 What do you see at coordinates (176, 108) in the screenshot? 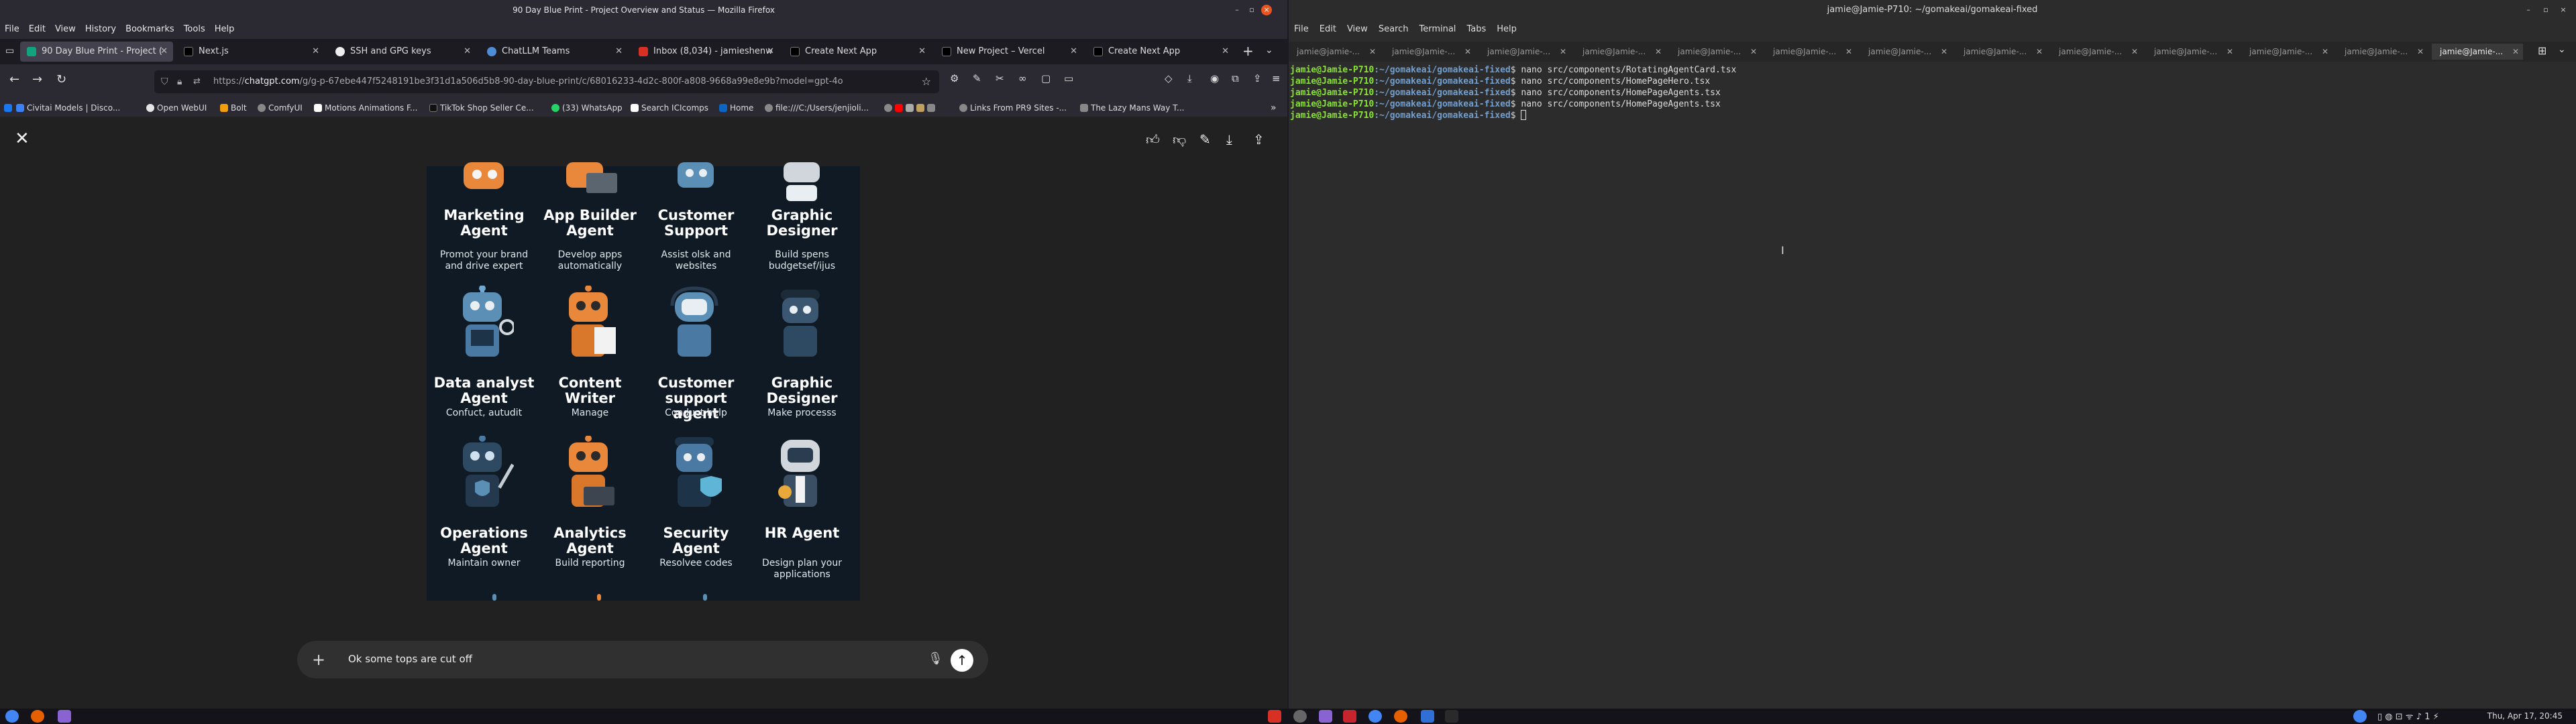
I see `bookmark-openwebui: Open WebUI` at bounding box center [176, 108].